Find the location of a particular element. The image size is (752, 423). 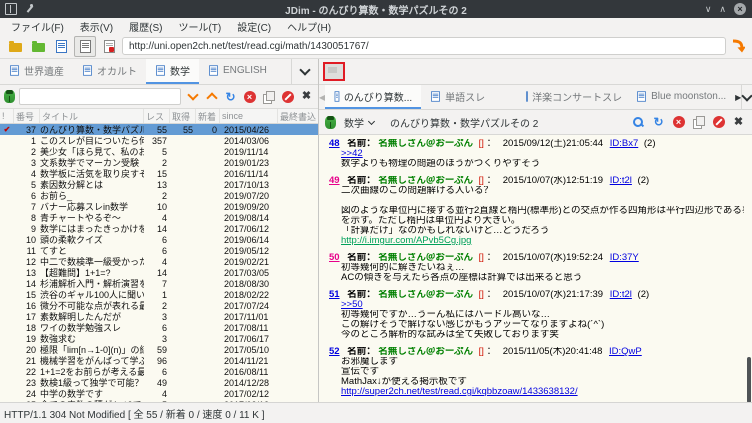

menu-settings: 設定(C) is located at coordinates (254, 26).